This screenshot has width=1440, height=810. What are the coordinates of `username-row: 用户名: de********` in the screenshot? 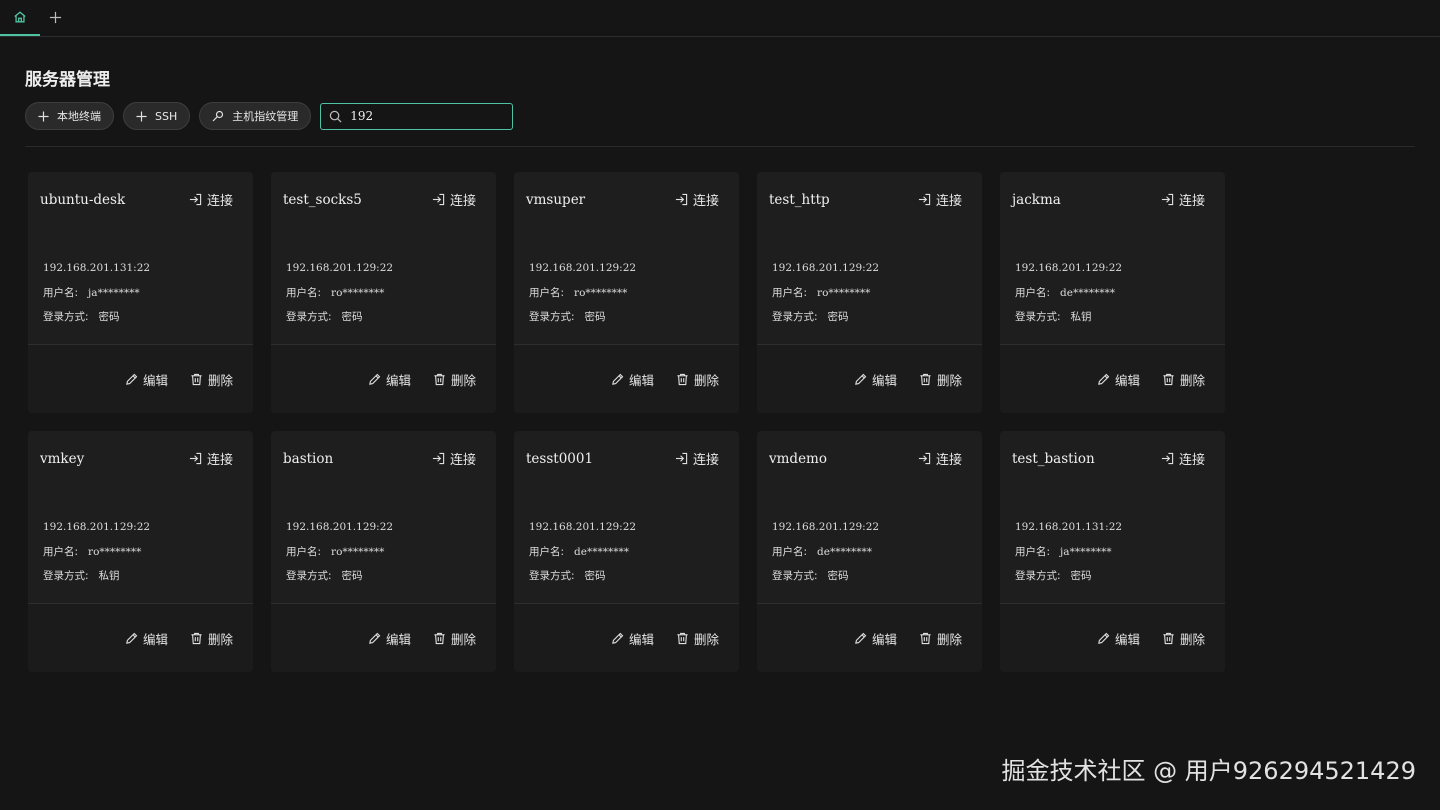 It's located at (582, 552).